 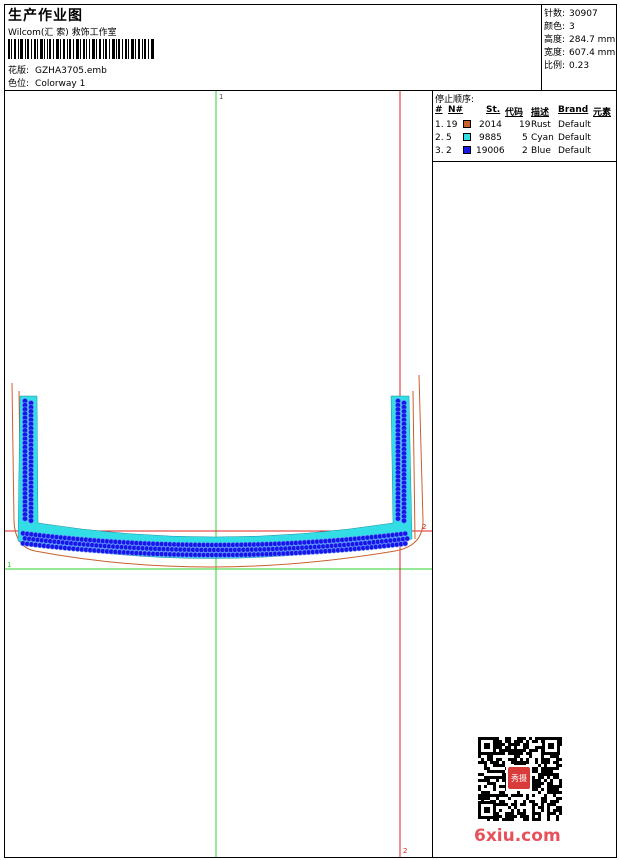 What do you see at coordinates (514, 113) in the screenshot?
I see `col-code: 代码` at bounding box center [514, 113].